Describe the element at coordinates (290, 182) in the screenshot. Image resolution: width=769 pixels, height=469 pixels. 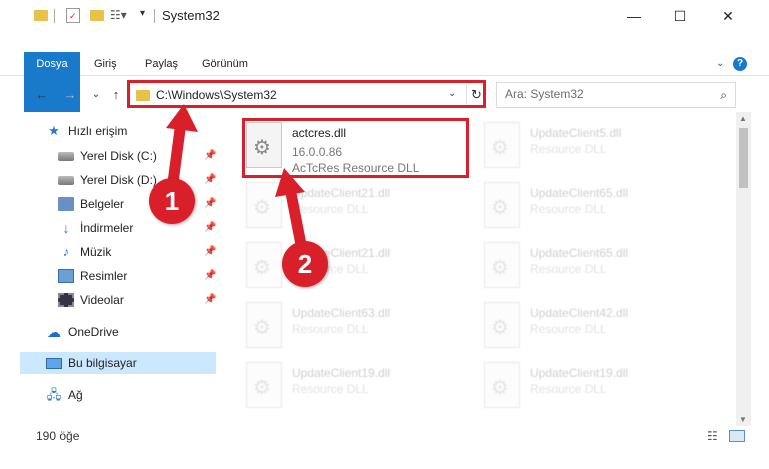
I see `arrow-2-head` at that location.